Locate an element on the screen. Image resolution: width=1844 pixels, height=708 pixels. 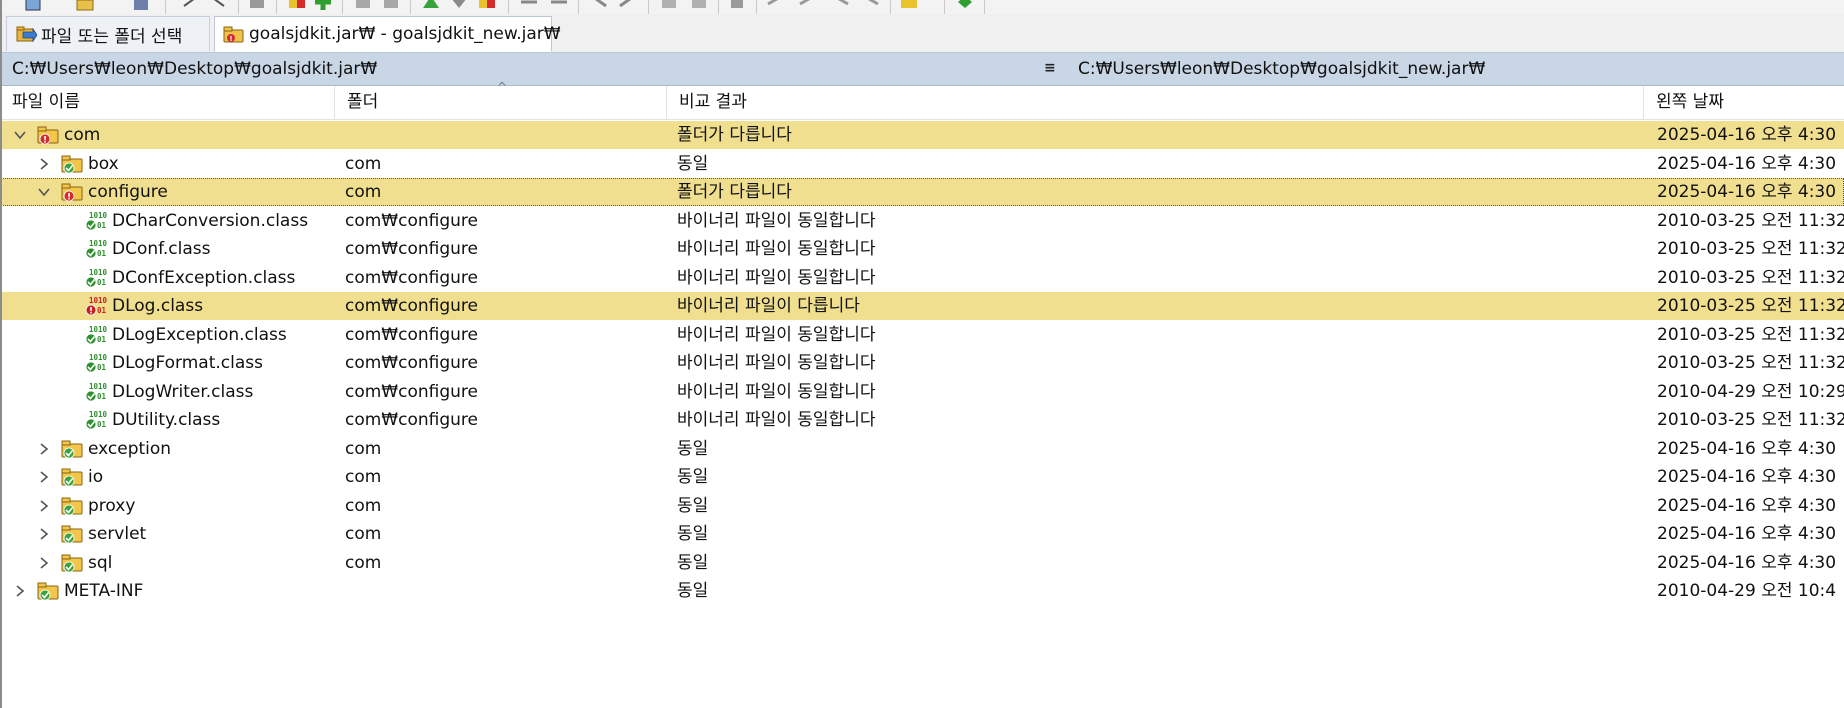
table-row: ! com 폴더가 다릅니다 2025-04-16 오후 4:30 is located at coordinates (922, 135).